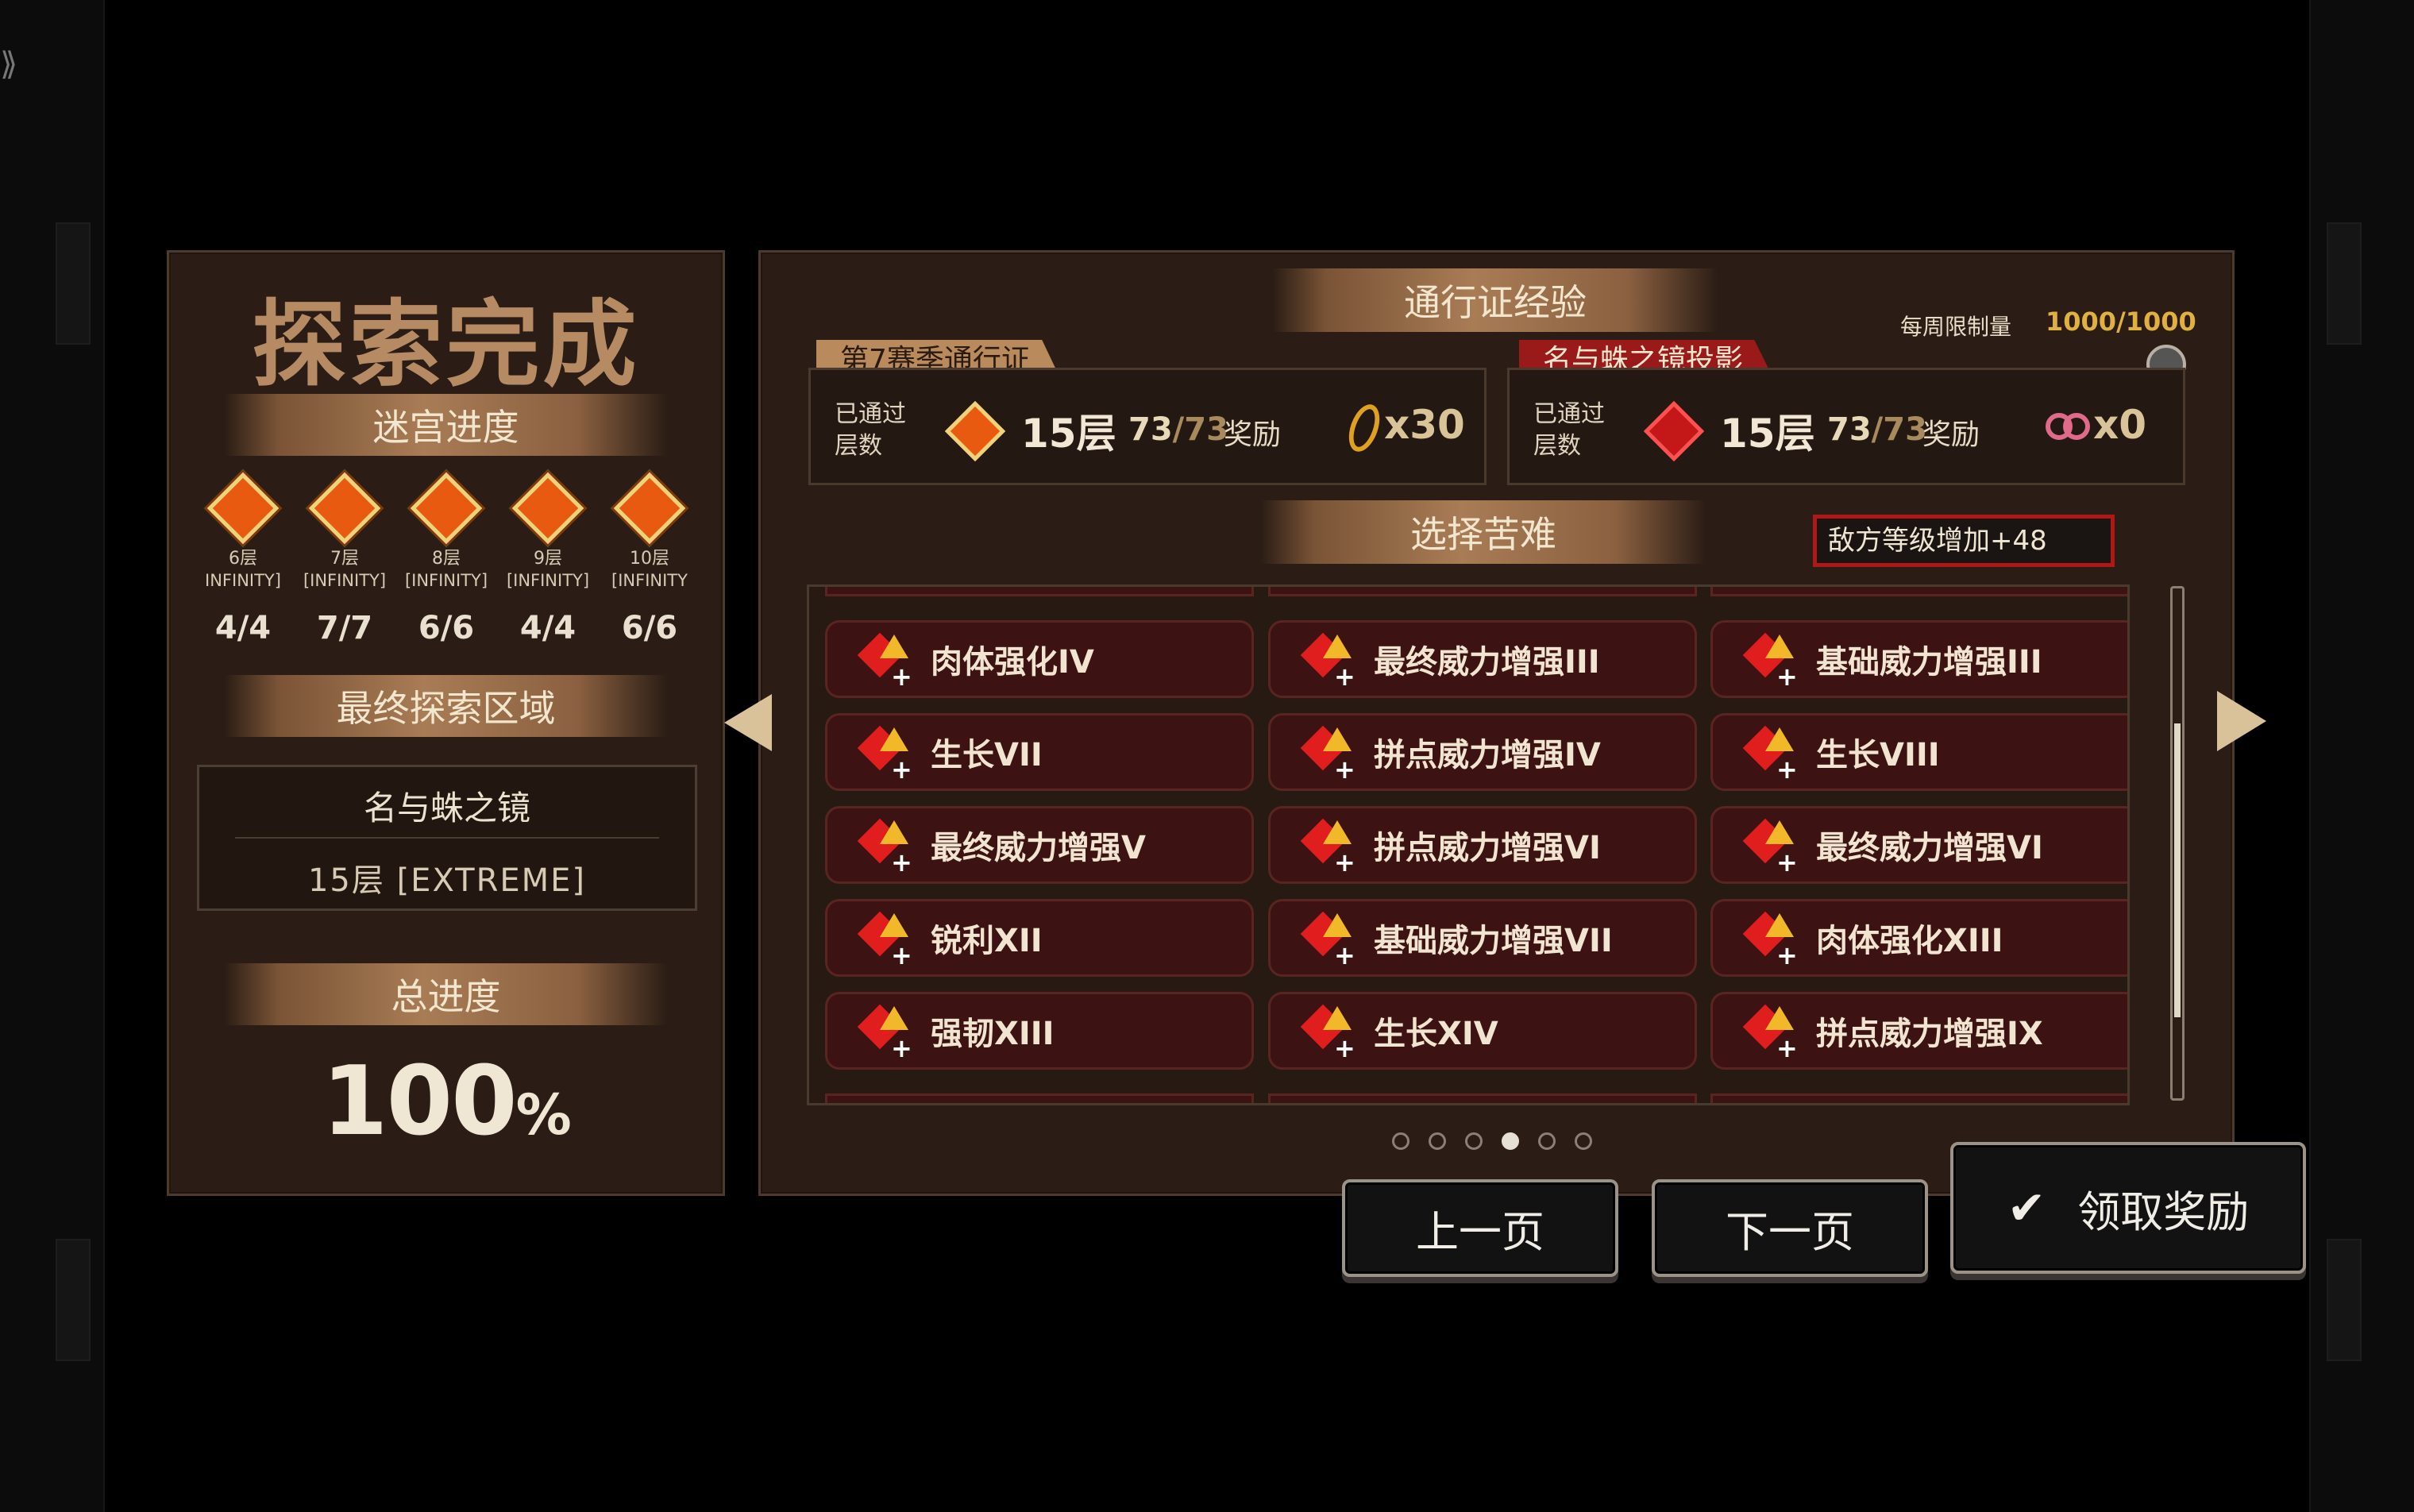 The width and height of the screenshot is (2414, 1512). Describe the element at coordinates (243, 559) in the screenshot. I see `floor-progress-item: 6层 INFINITY] 4/4` at that location.